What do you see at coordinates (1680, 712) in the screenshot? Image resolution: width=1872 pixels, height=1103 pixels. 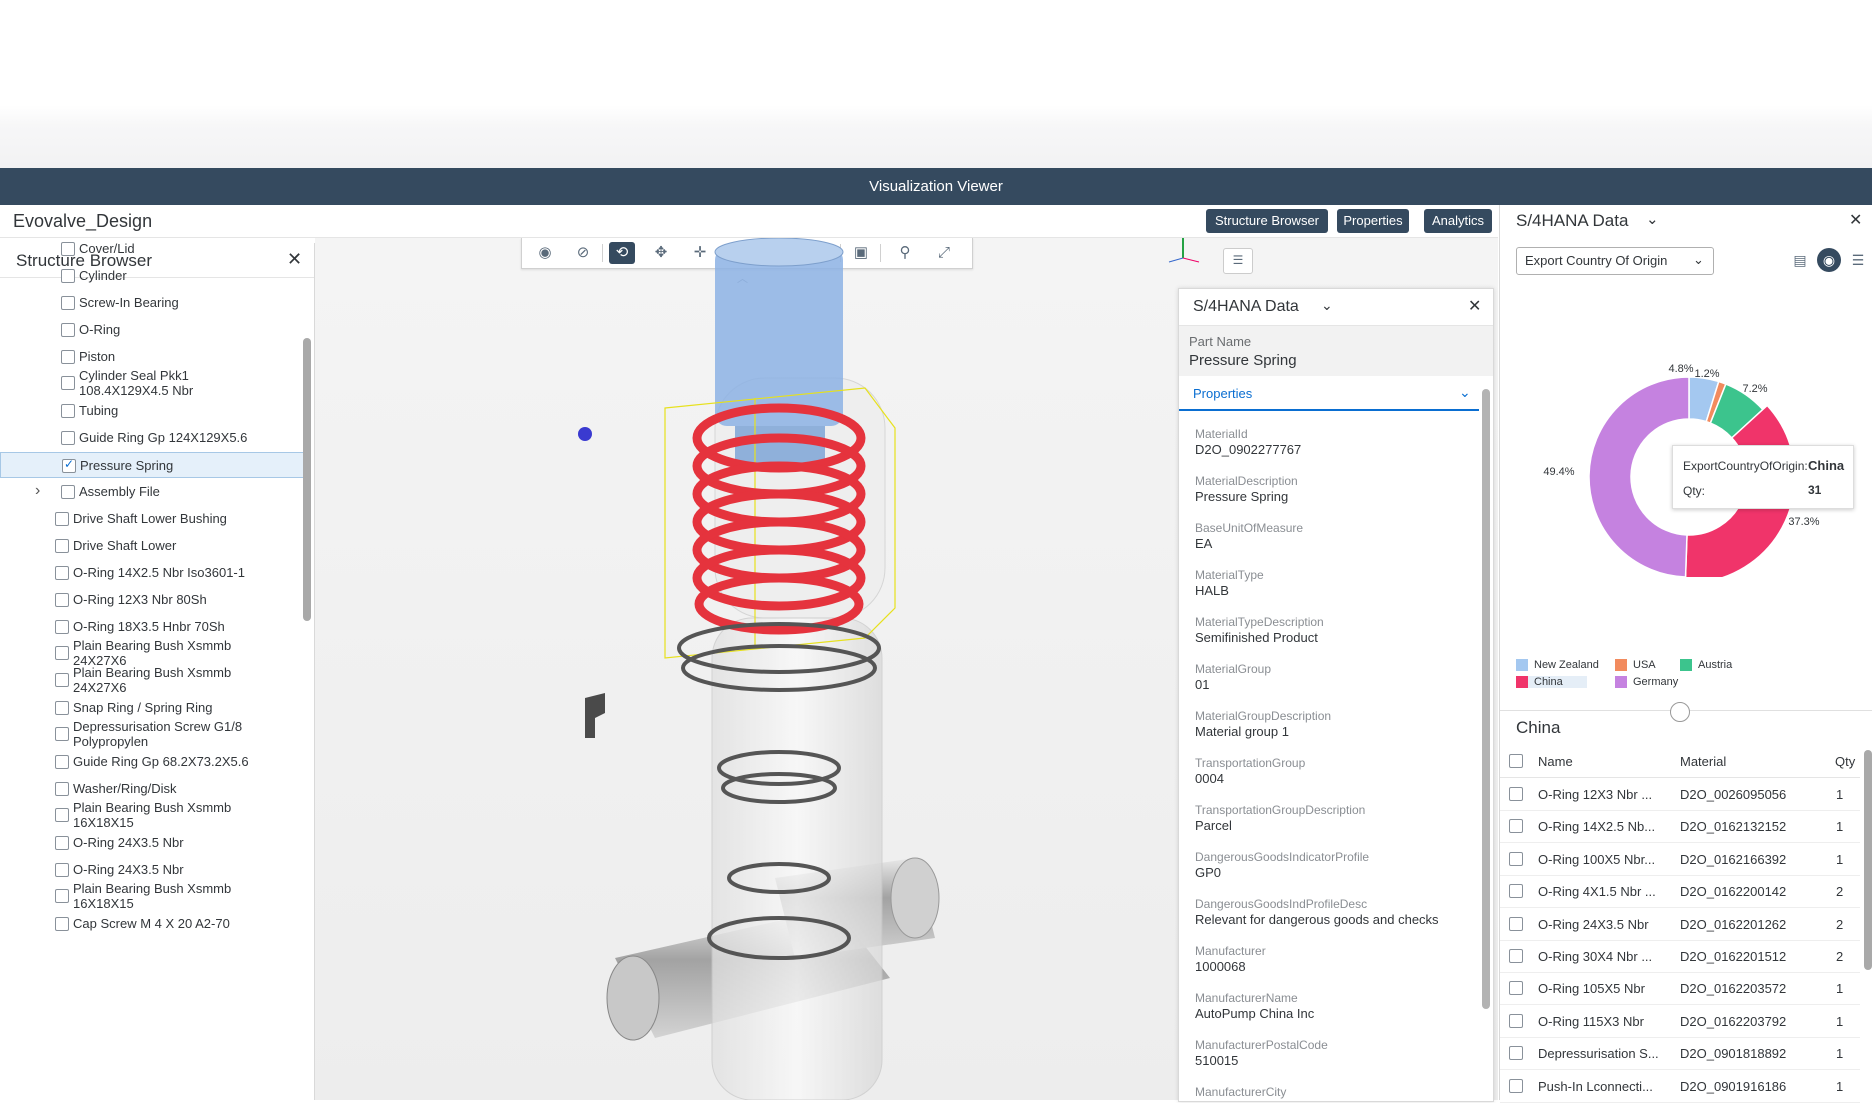 I see `splitter-handle` at bounding box center [1680, 712].